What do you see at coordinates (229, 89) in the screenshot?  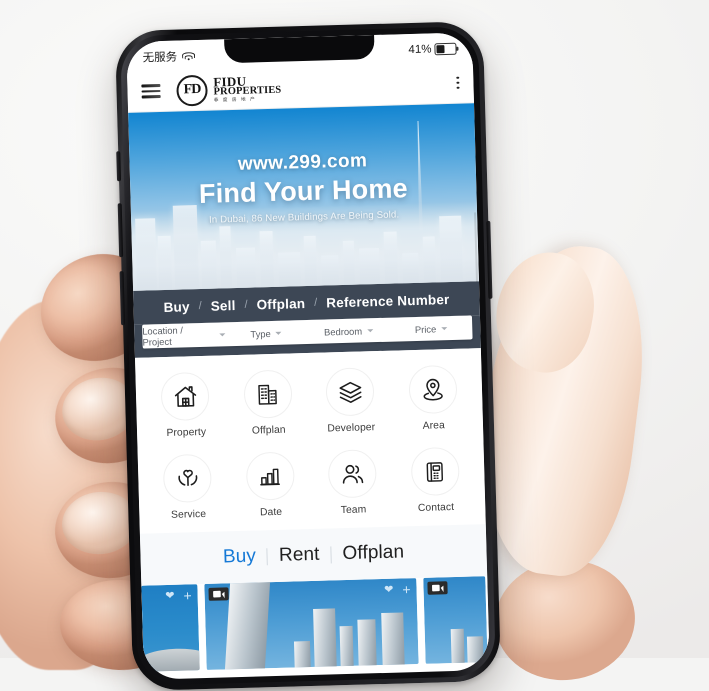 I see `brand-logo: FD FIDU PROPERTIES 菲 度 房 地 产` at bounding box center [229, 89].